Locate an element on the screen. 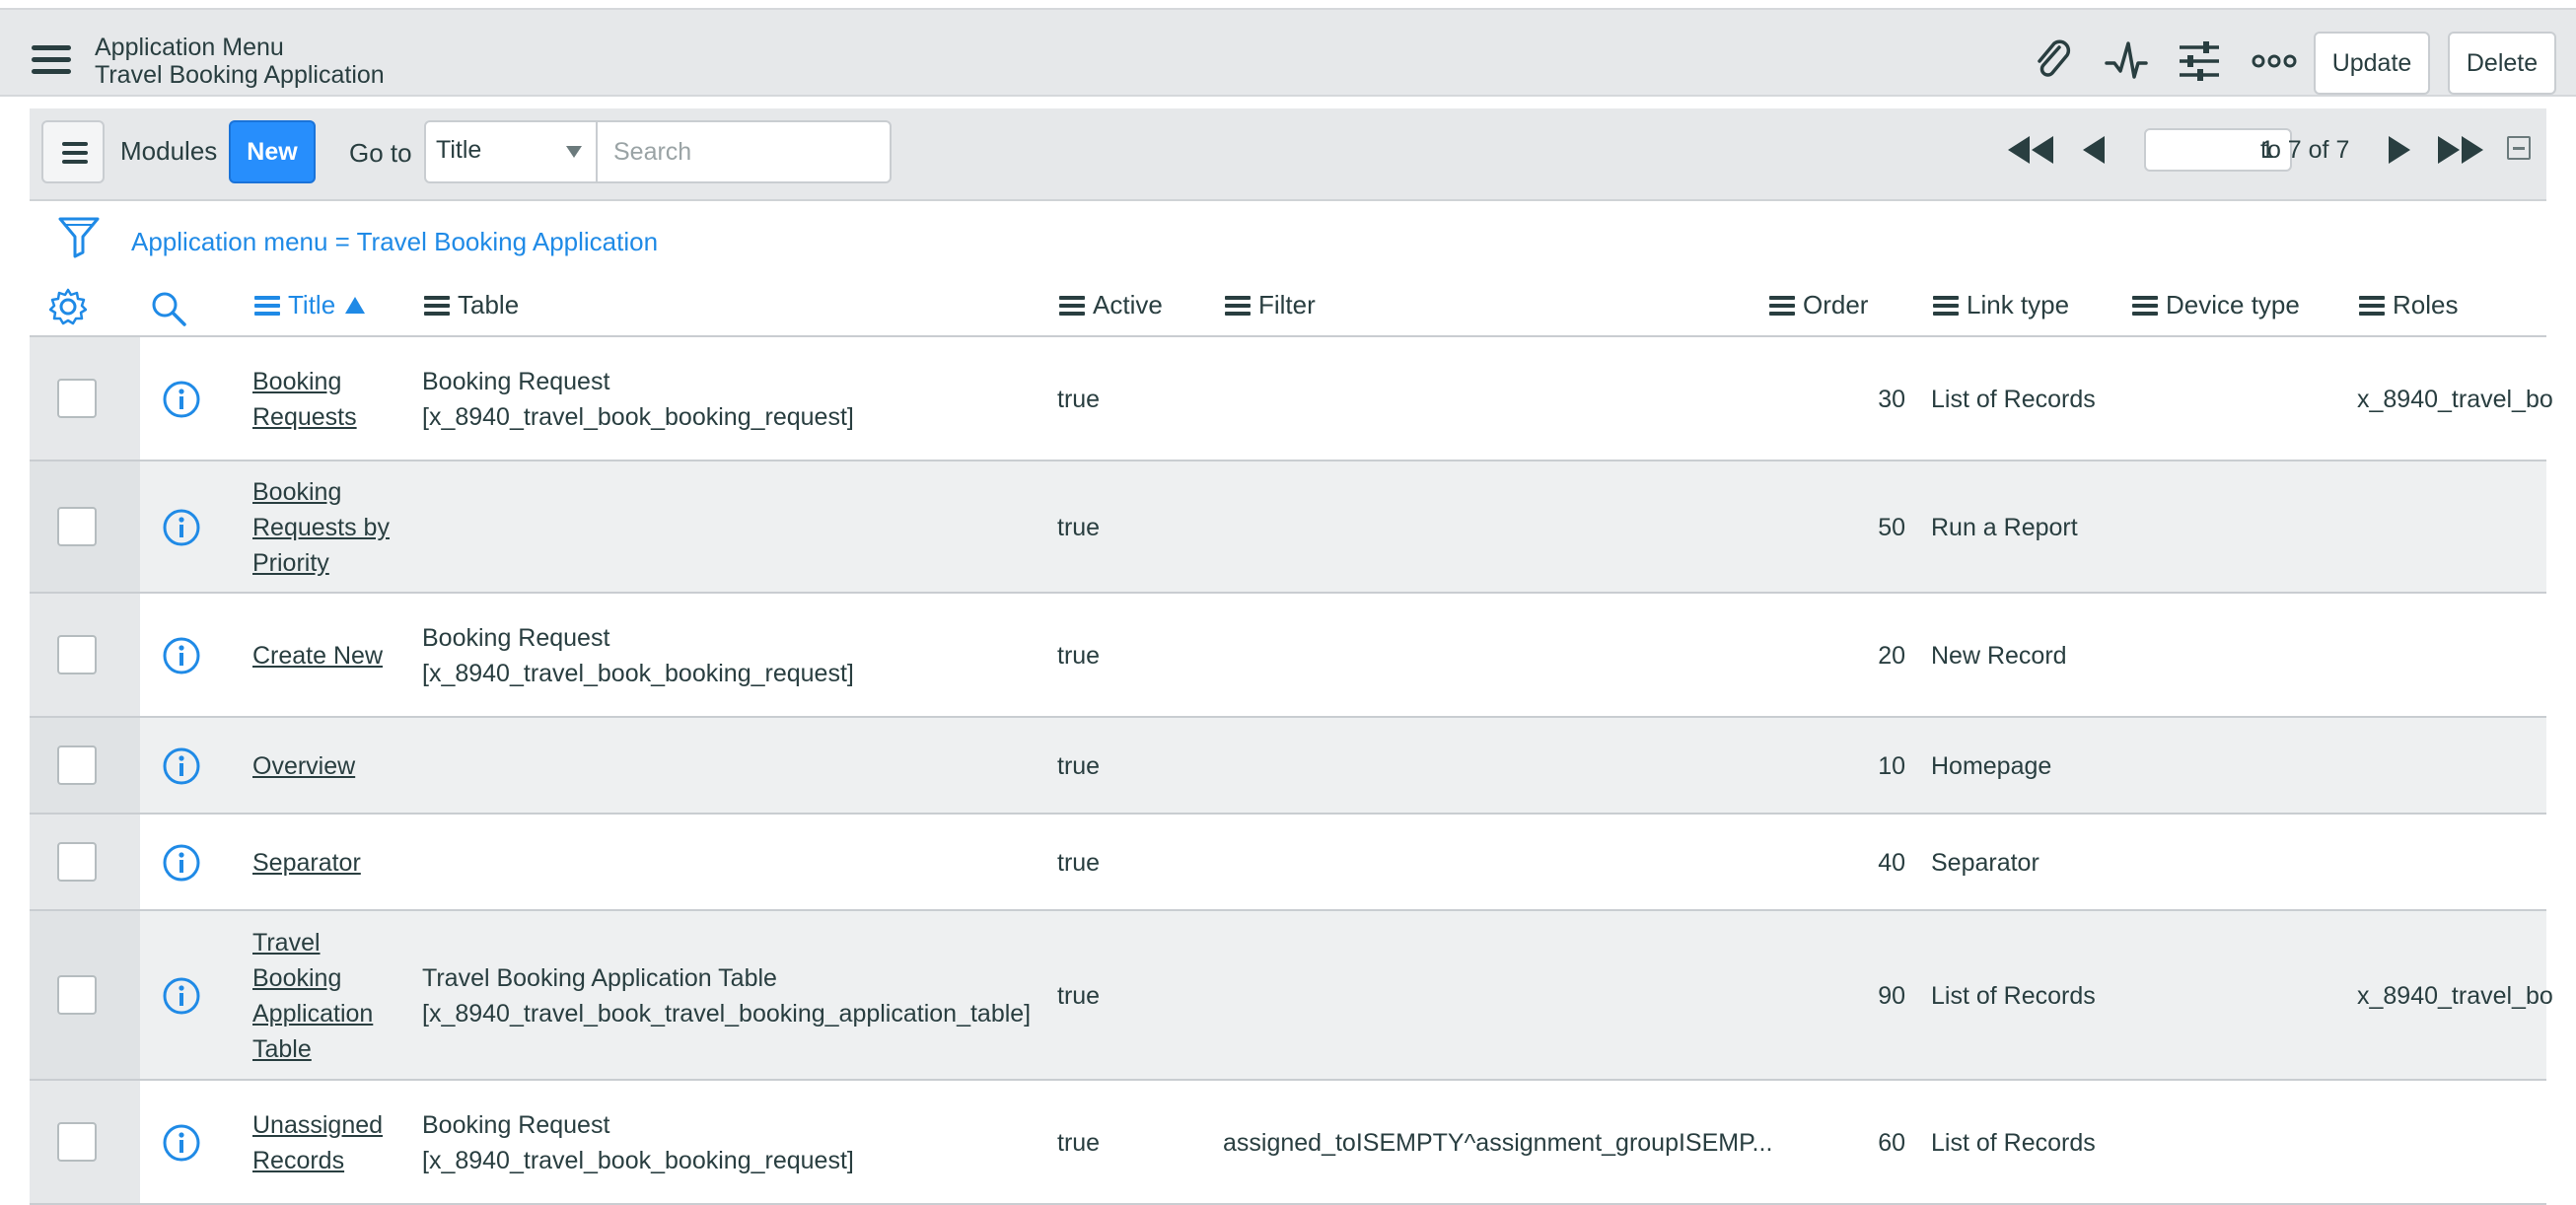  row-table-line: Travel Booking Application Table is located at coordinates (599, 978).